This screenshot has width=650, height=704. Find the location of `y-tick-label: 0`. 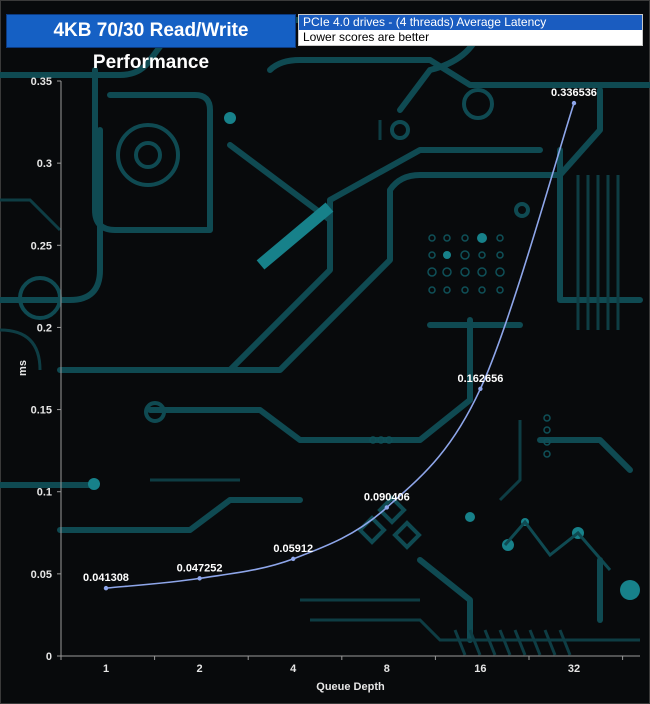

y-tick-label: 0 is located at coordinates (49, 657).